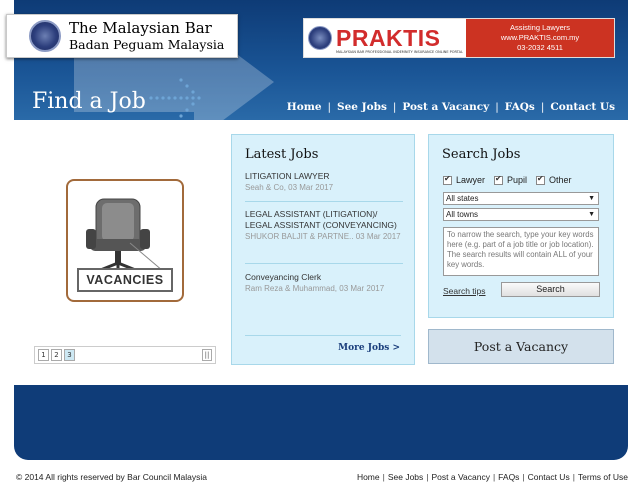 This screenshot has width=640, height=486. I want to click on nav-see-jobs: See Jobs, so click(362, 107).